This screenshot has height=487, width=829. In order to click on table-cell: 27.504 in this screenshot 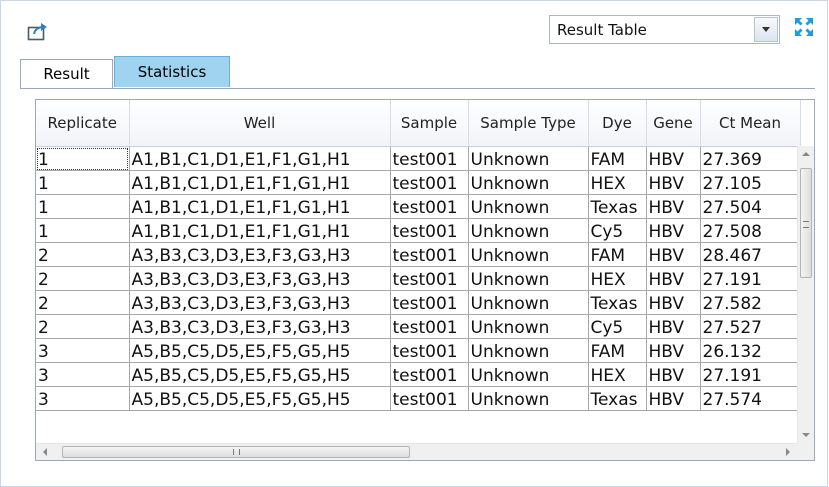, I will do `click(750, 206)`.